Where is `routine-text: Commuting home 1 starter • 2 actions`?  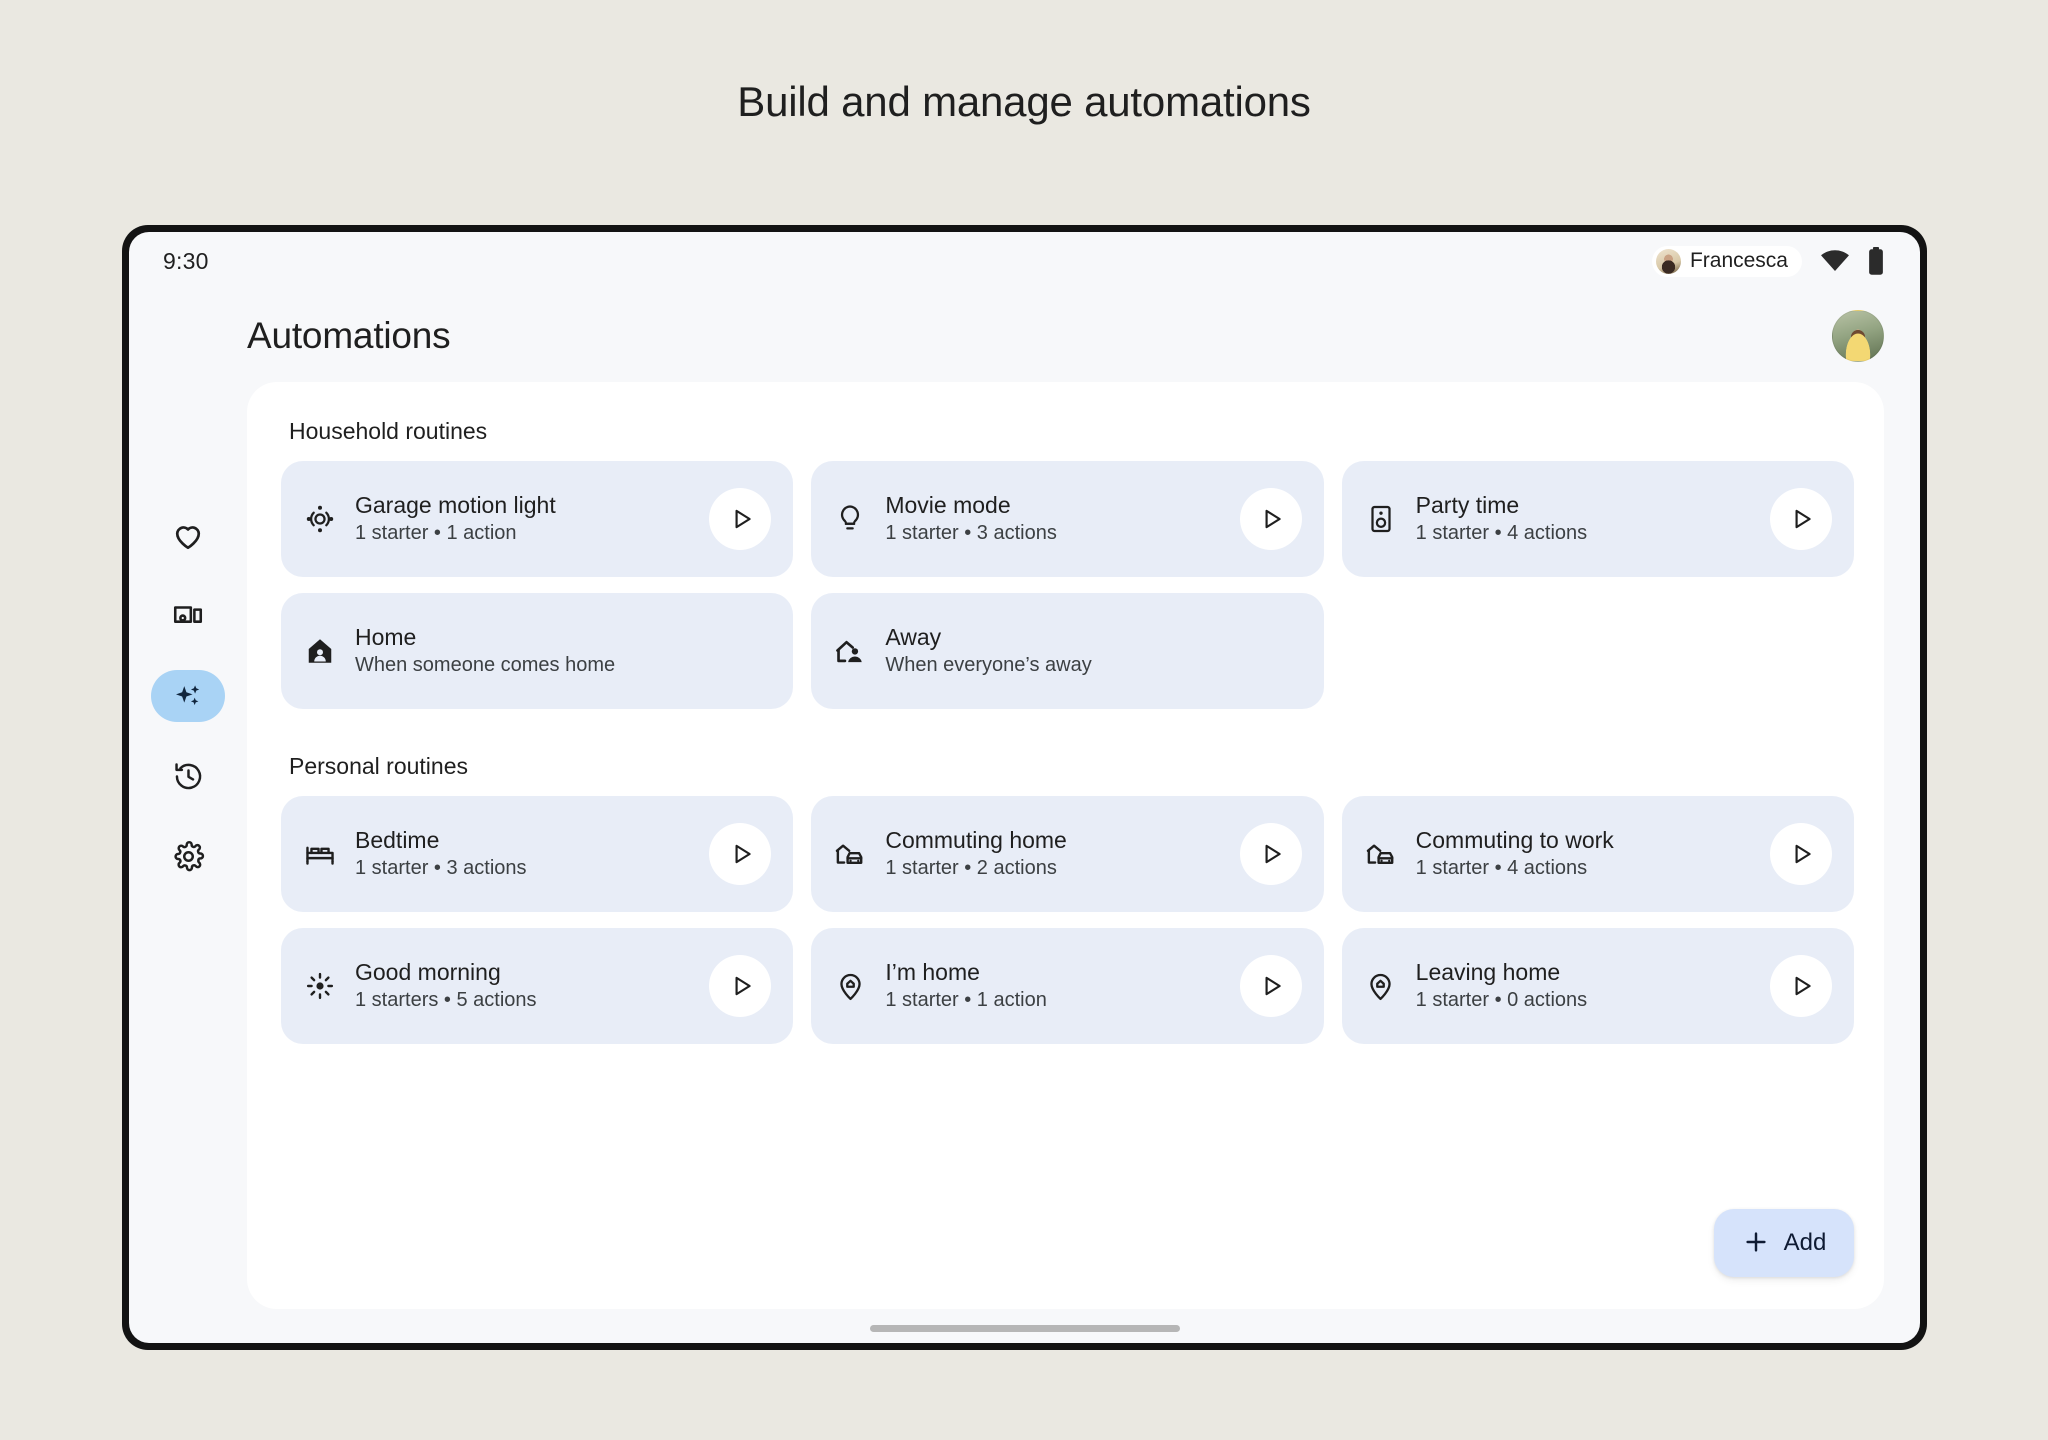 routine-text: Commuting home 1 starter • 2 actions is located at coordinates (1053, 854).